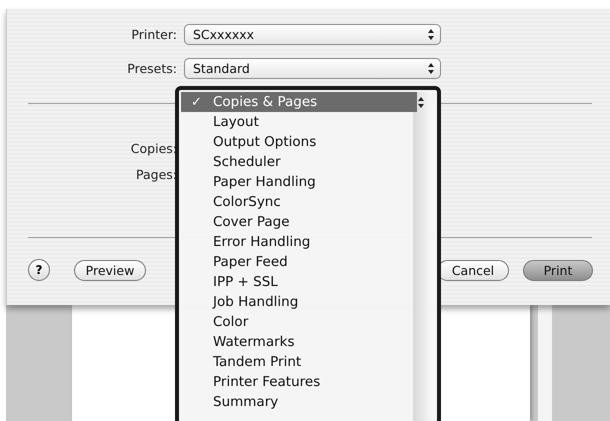 The width and height of the screenshot is (610, 421). Describe the element at coordinates (299, 122) in the screenshot. I see `menu-item: Layout` at that location.